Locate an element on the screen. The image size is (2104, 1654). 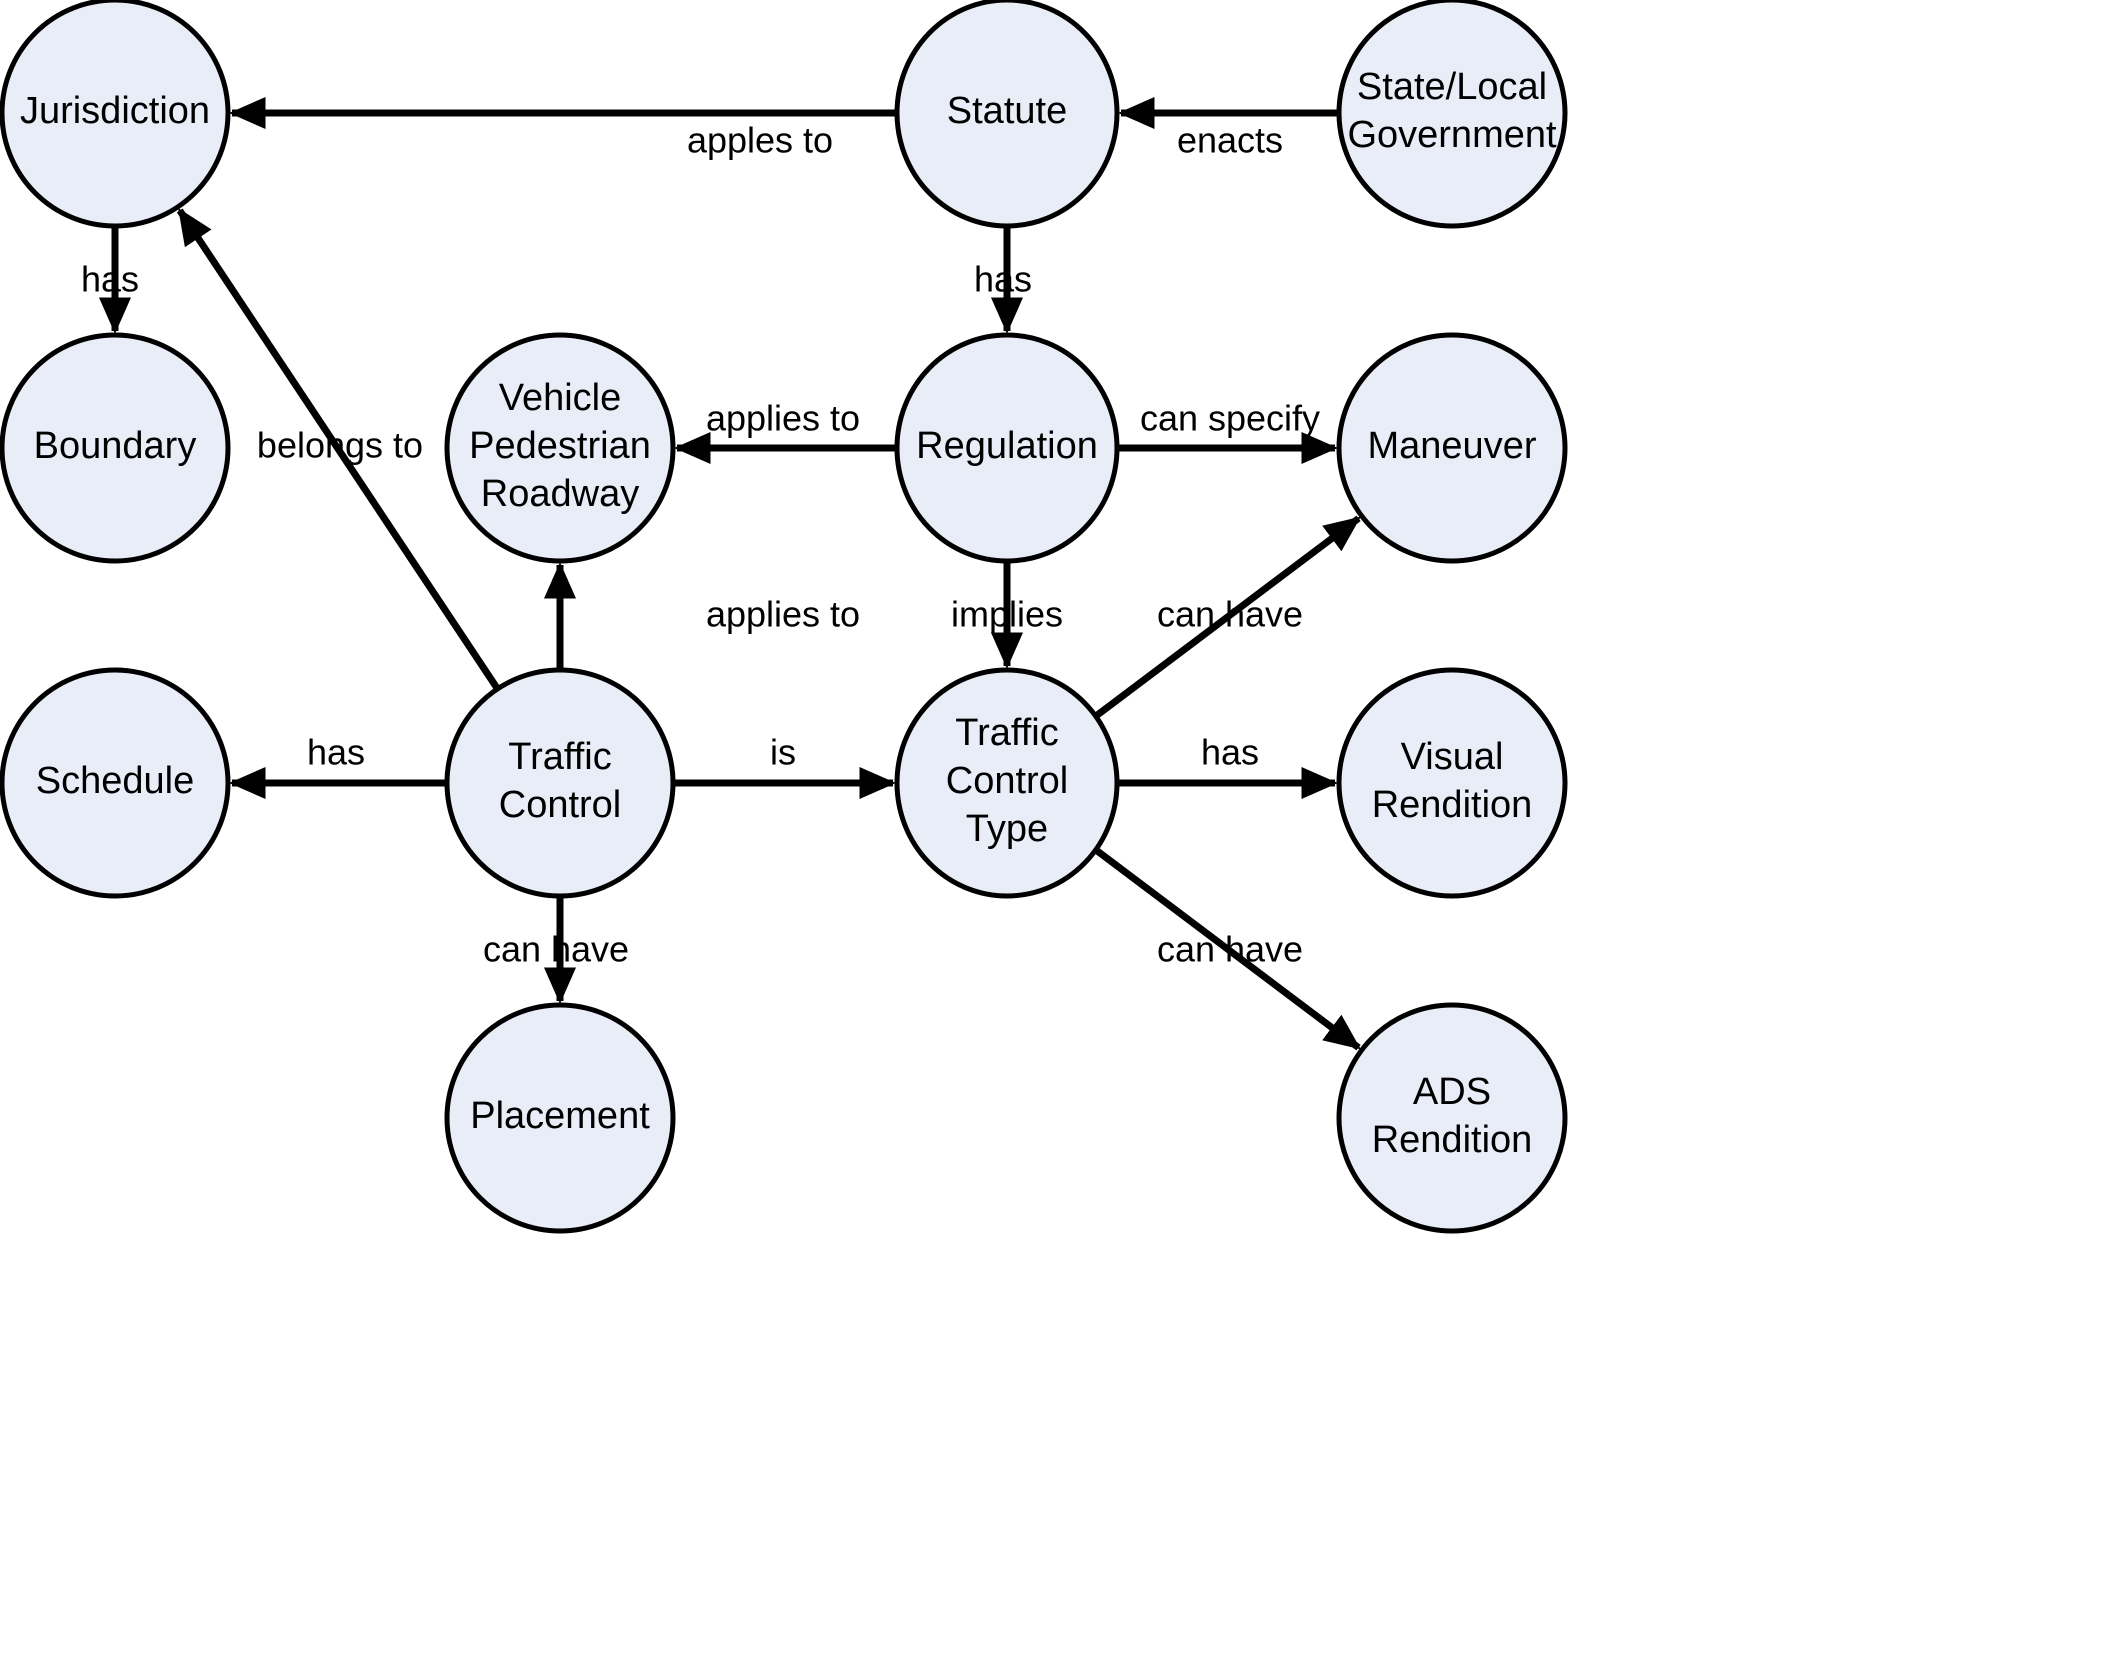
edge-label-tc-vpr: applies to is located at coordinates (783, 614).